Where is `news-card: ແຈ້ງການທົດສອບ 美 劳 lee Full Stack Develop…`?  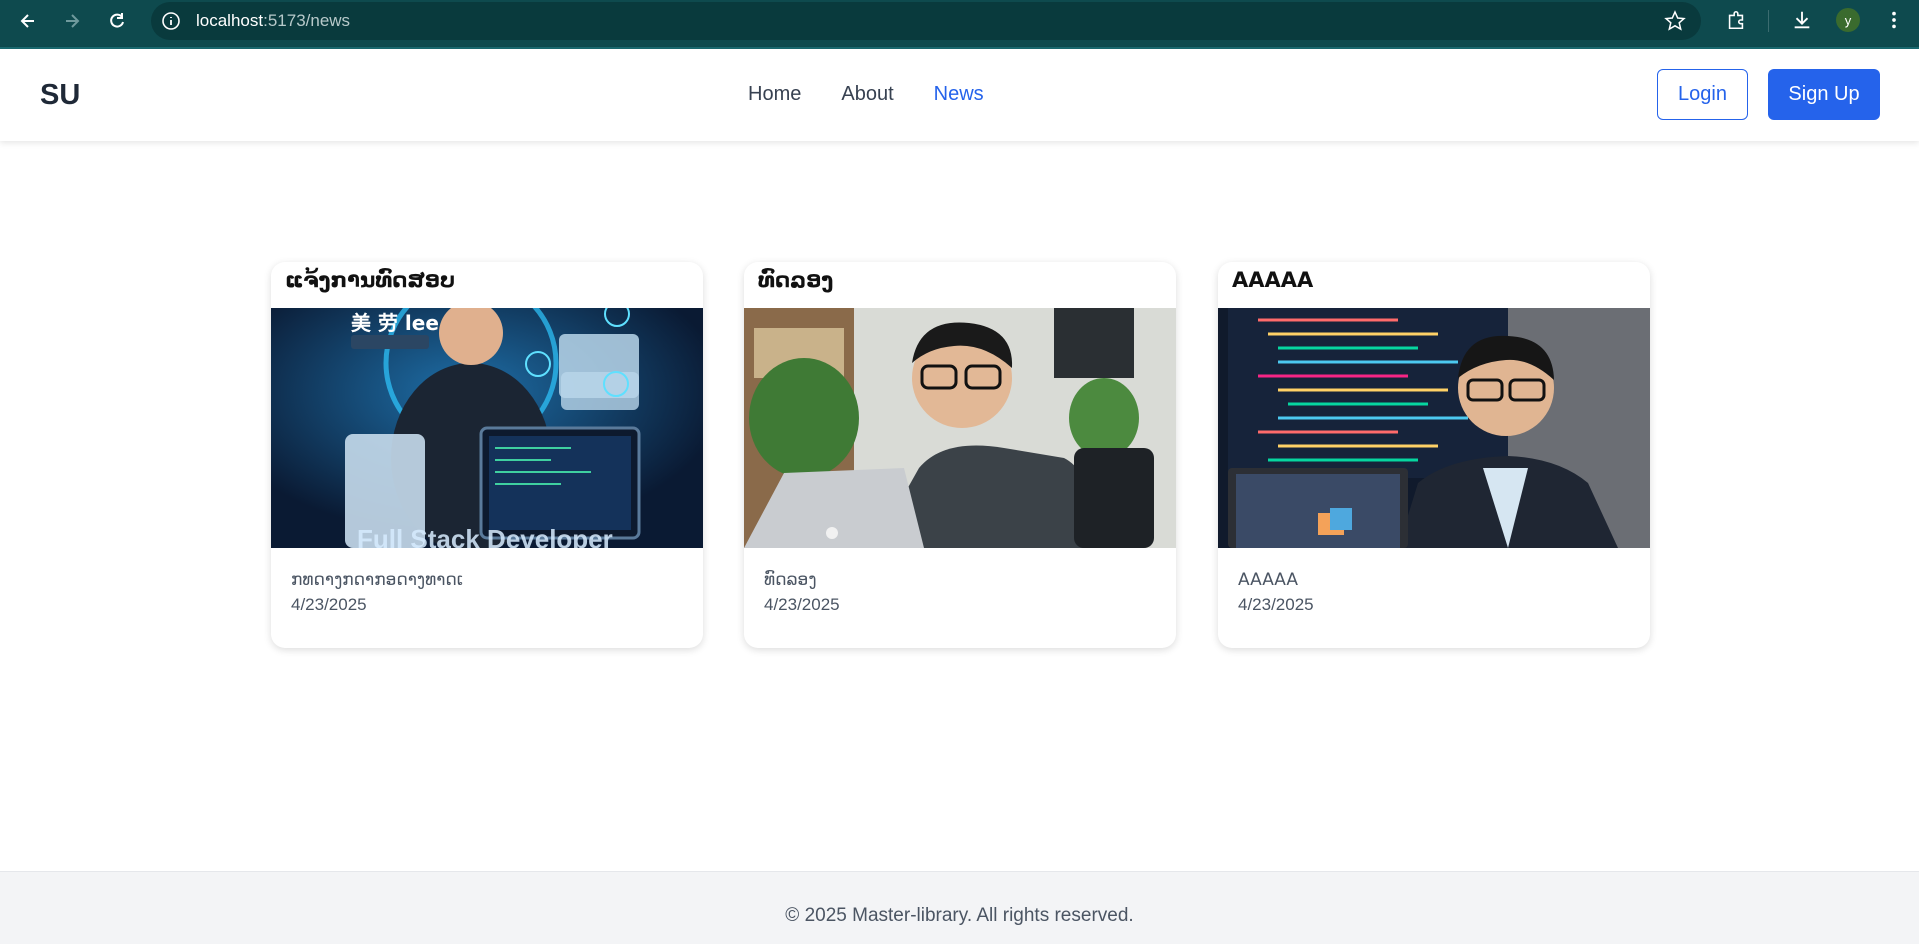
news-card: ແຈ້ງການທົດສອບ 美 劳 lee Full Stack Develop… is located at coordinates (487, 455).